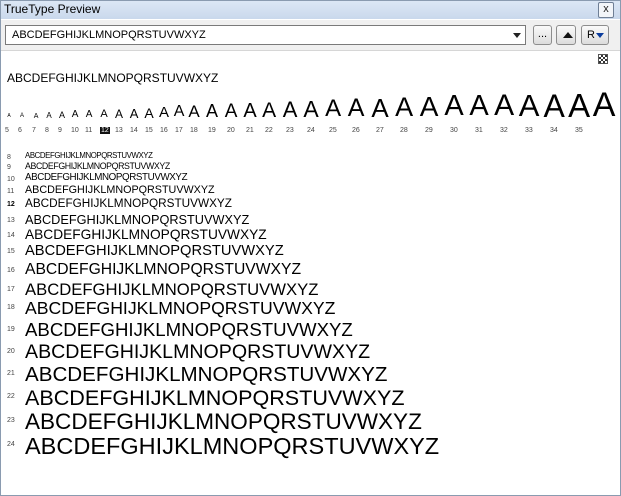  What do you see at coordinates (11, 220) in the screenshot?
I see `row-size-label: 13` at bounding box center [11, 220].